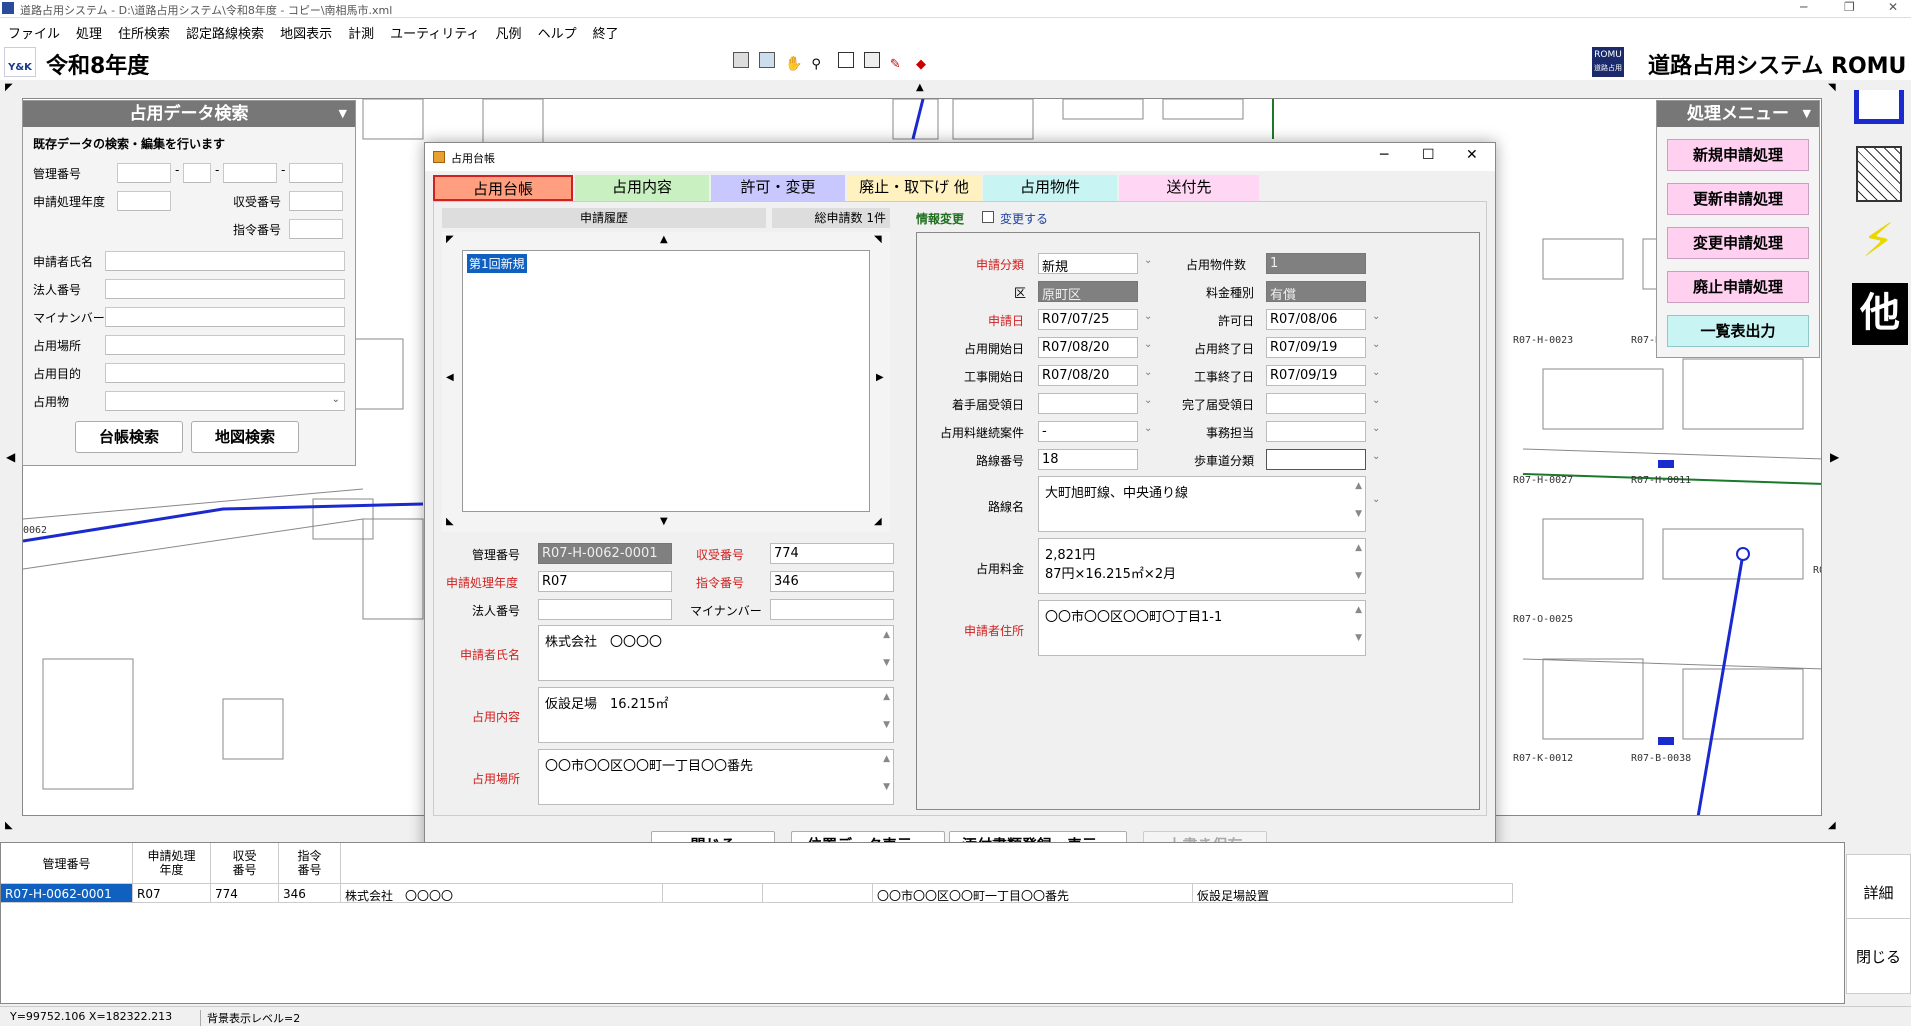 The height and width of the screenshot is (1026, 1911). I want to click on hist-right-icon: ▶, so click(880, 377).